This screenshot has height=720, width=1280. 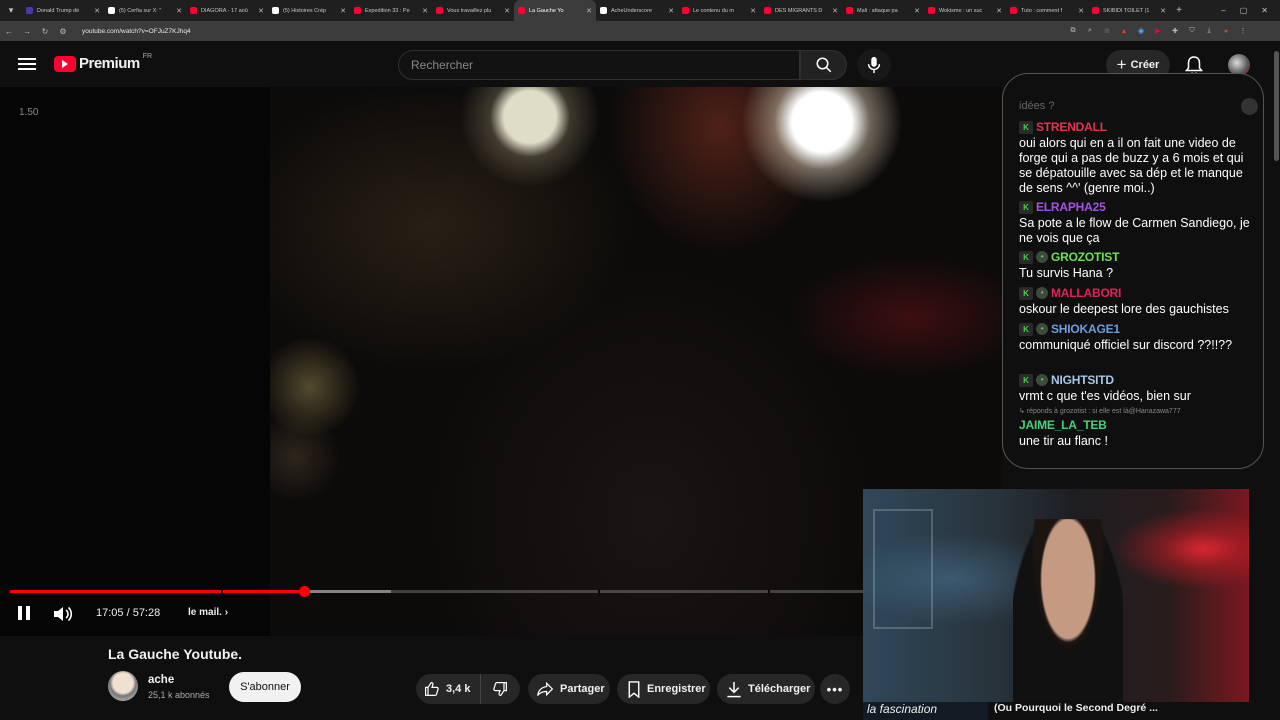 What do you see at coordinates (63, 614) in the screenshot?
I see `volume-button` at bounding box center [63, 614].